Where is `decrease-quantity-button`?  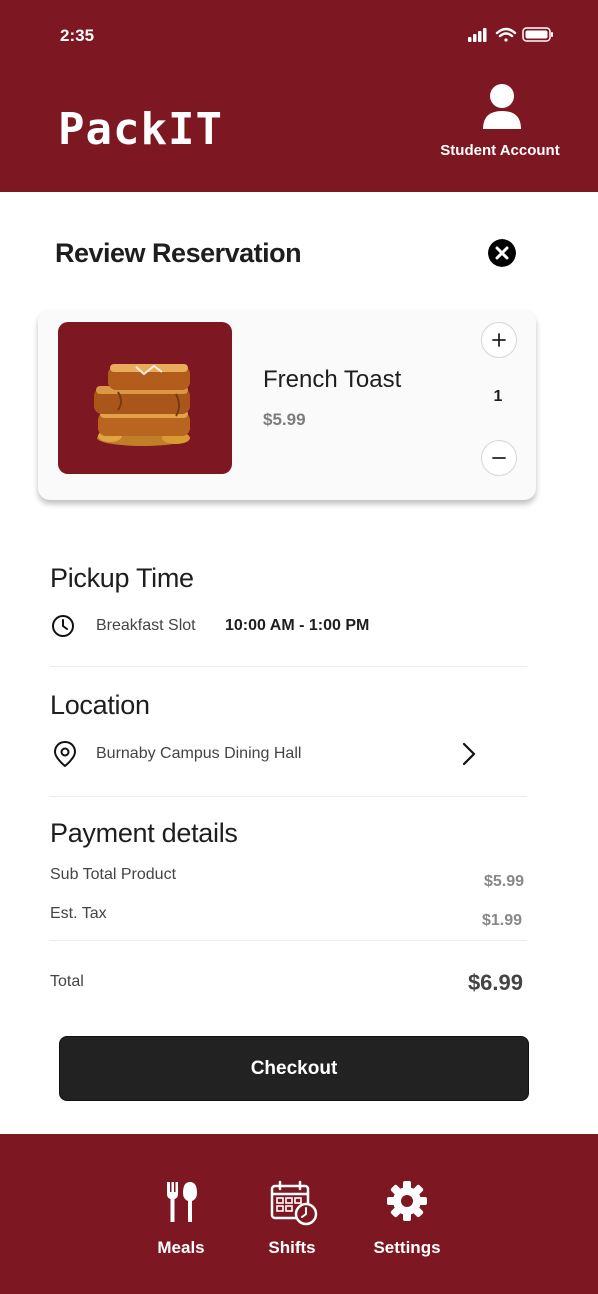
decrease-quantity-button is located at coordinates (499, 458).